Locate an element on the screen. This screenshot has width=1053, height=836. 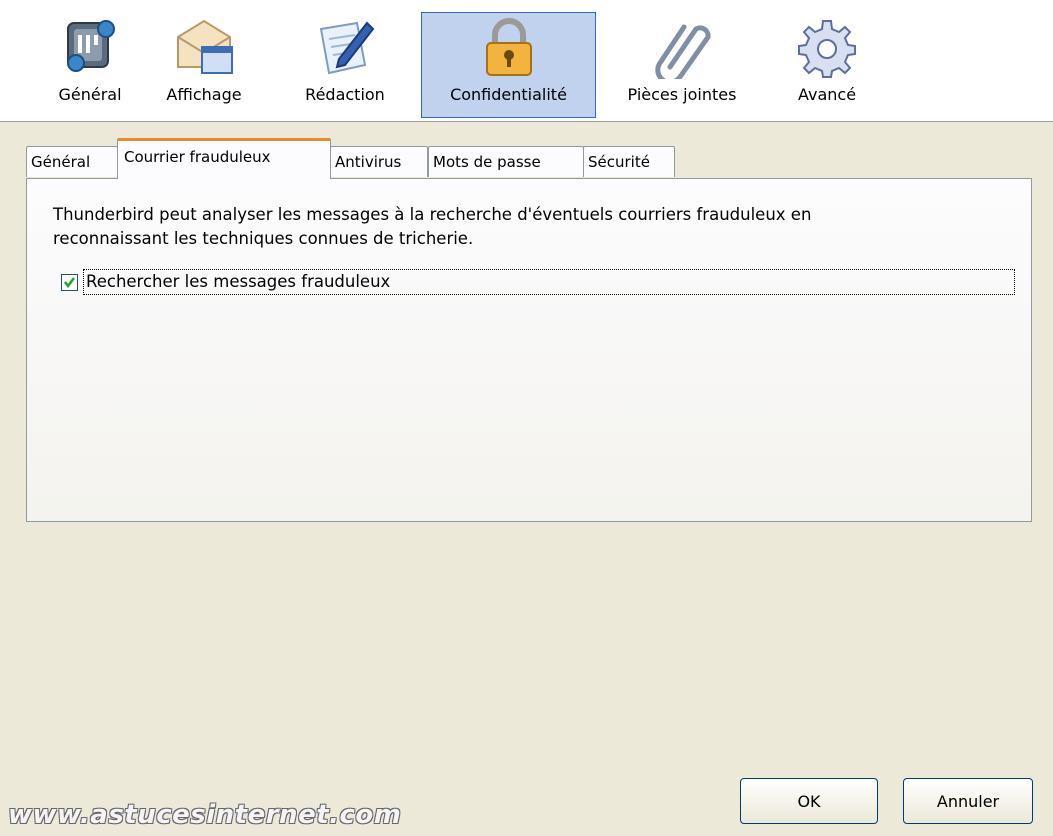
gear-icon is located at coordinates (827, 49).